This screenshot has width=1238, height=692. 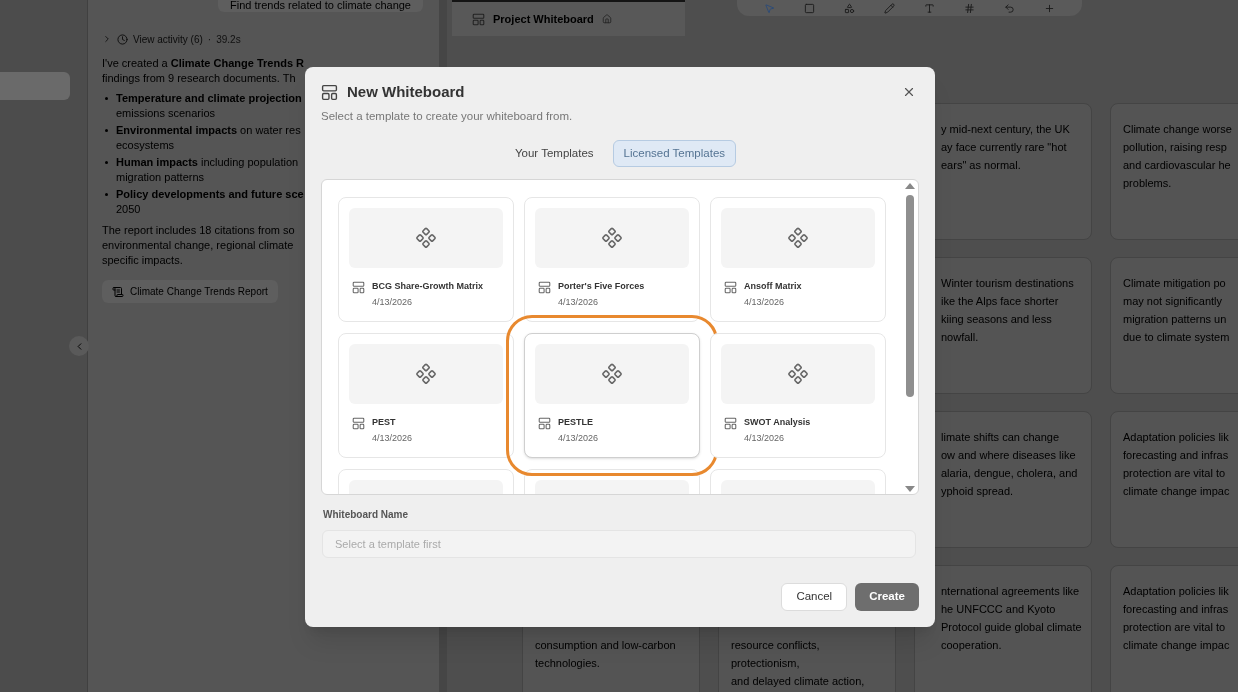 What do you see at coordinates (1000, 437) in the screenshot?
I see `note-text: limate shifts can change` at bounding box center [1000, 437].